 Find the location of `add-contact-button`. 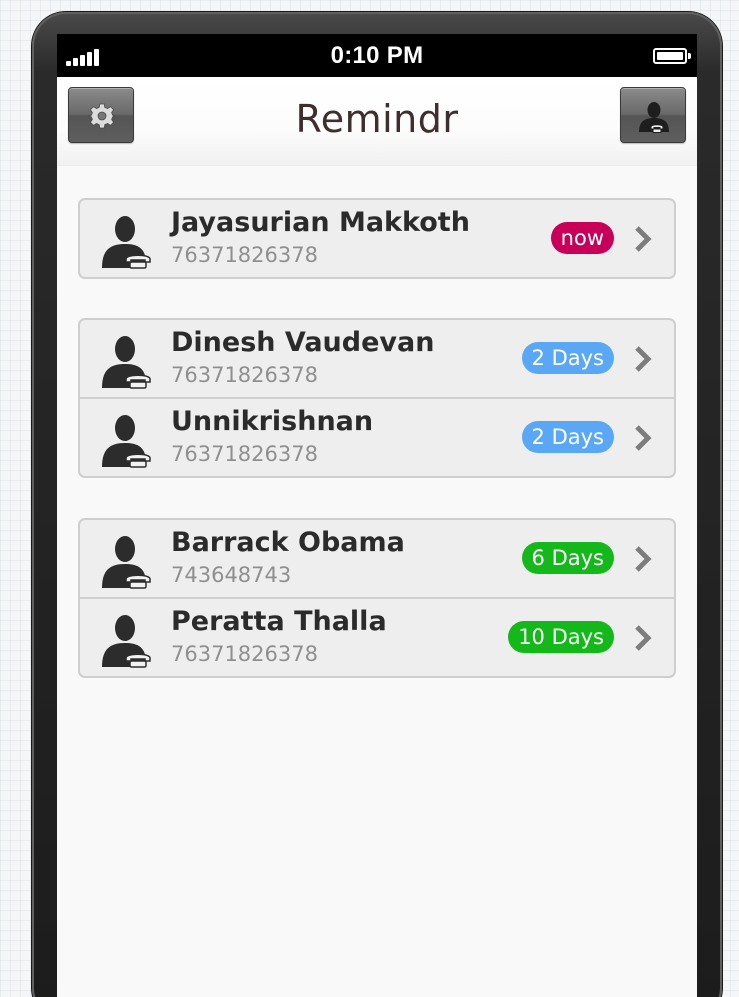

add-contact-button is located at coordinates (653, 115).